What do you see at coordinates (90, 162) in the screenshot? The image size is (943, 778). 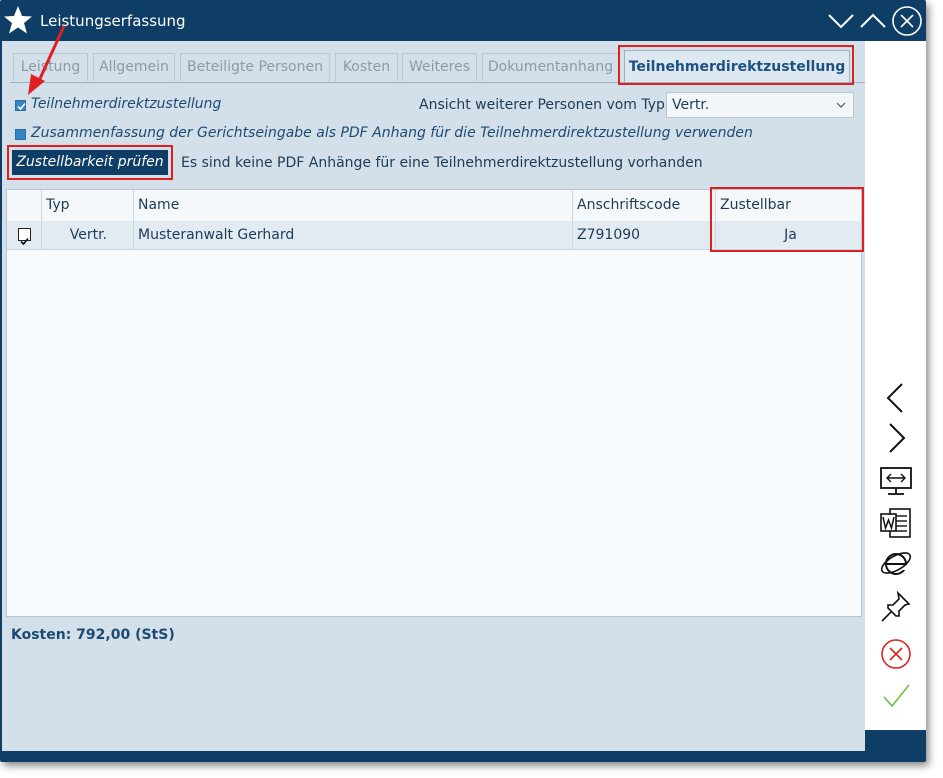 I see `check-deliverability-button: Zustellbarkeit prüfen` at bounding box center [90, 162].